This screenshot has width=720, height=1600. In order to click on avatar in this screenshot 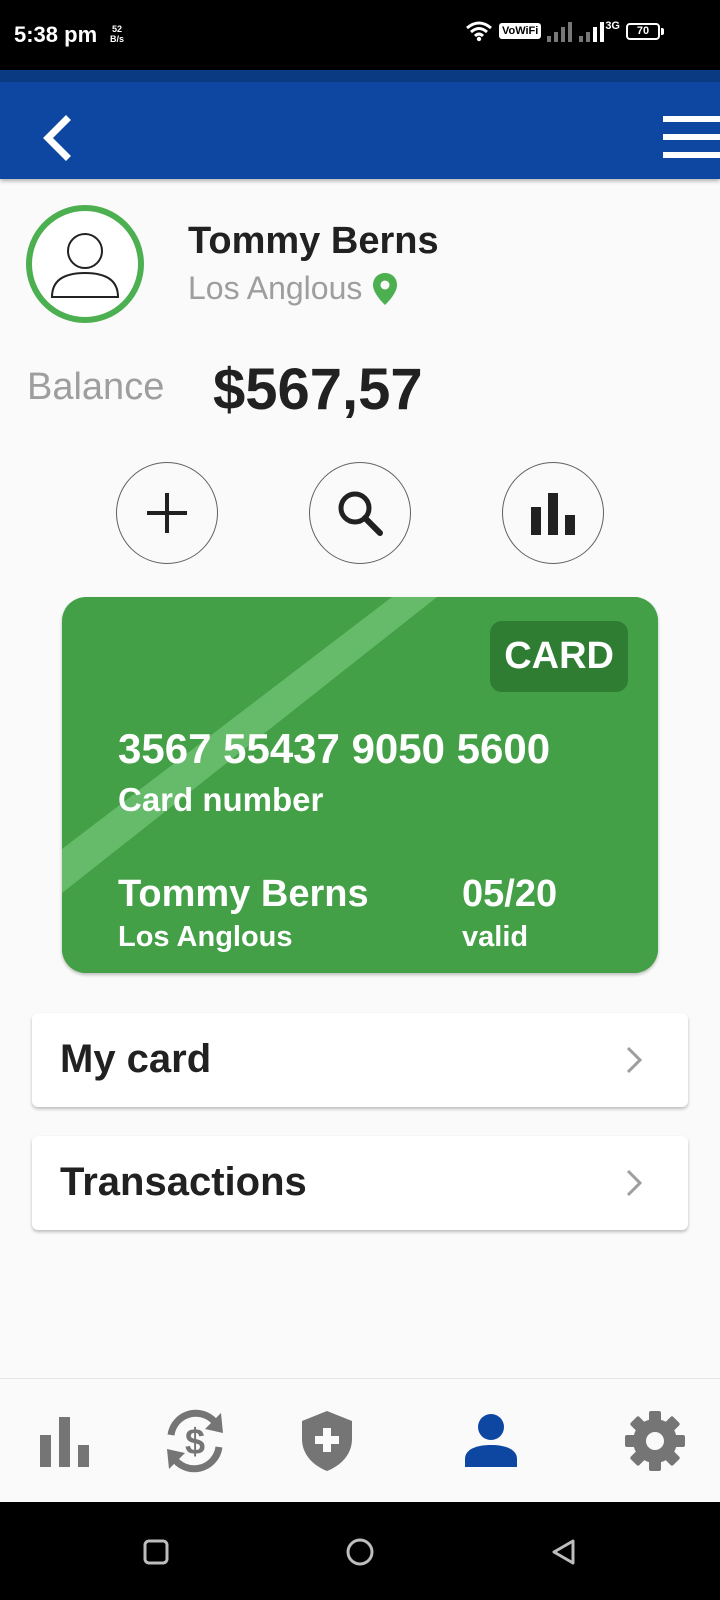, I will do `click(85, 264)`.